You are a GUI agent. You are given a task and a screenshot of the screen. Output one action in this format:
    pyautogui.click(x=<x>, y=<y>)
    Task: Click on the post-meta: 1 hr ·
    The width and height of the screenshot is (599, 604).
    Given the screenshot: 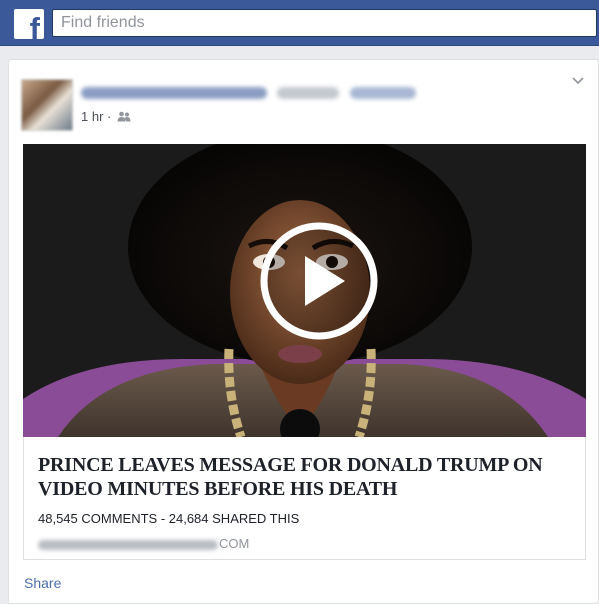 What is the action you would take?
    pyautogui.click(x=106, y=116)
    